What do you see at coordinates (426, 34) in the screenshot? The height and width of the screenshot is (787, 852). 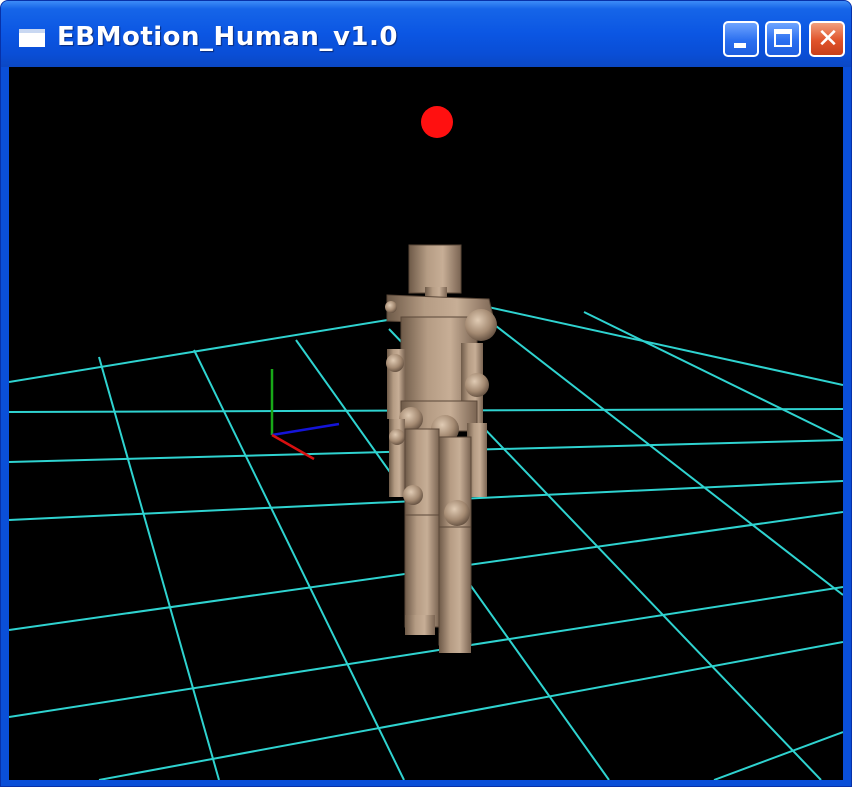 I see `title-bar: EBMotion_Human_v1.0 ✕` at bounding box center [426, 34].